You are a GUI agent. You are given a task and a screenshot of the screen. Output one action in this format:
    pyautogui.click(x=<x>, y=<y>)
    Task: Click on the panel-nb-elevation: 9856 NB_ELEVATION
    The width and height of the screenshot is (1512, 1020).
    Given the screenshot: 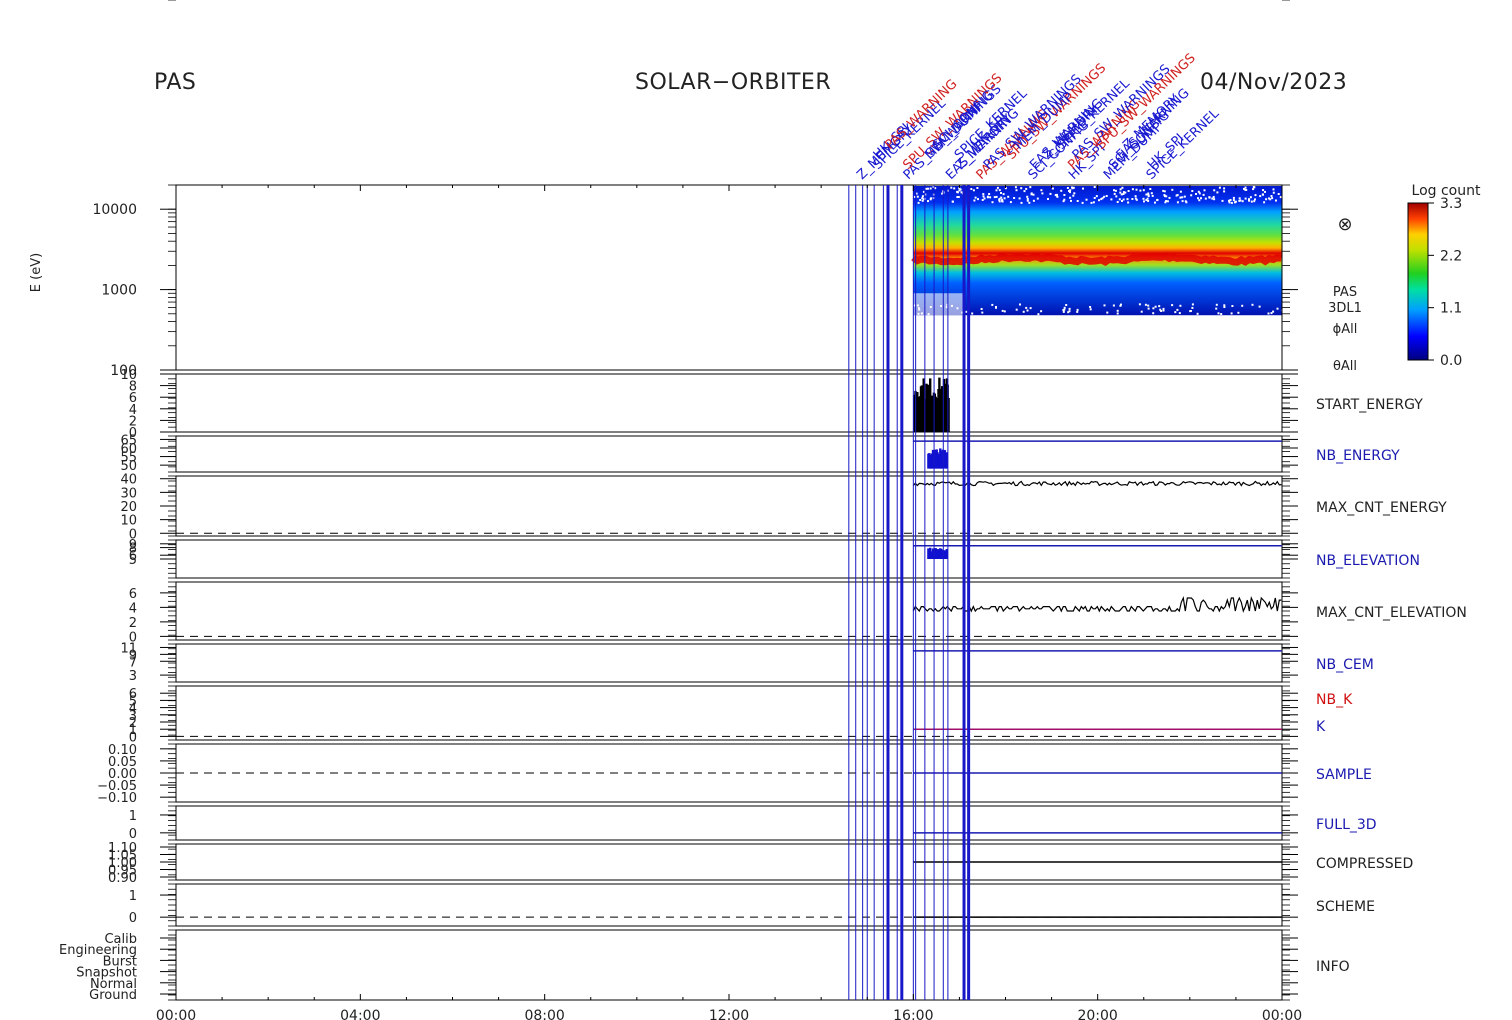 What is the action you would take?
    pyautogui.click(x=774, y=558)
    